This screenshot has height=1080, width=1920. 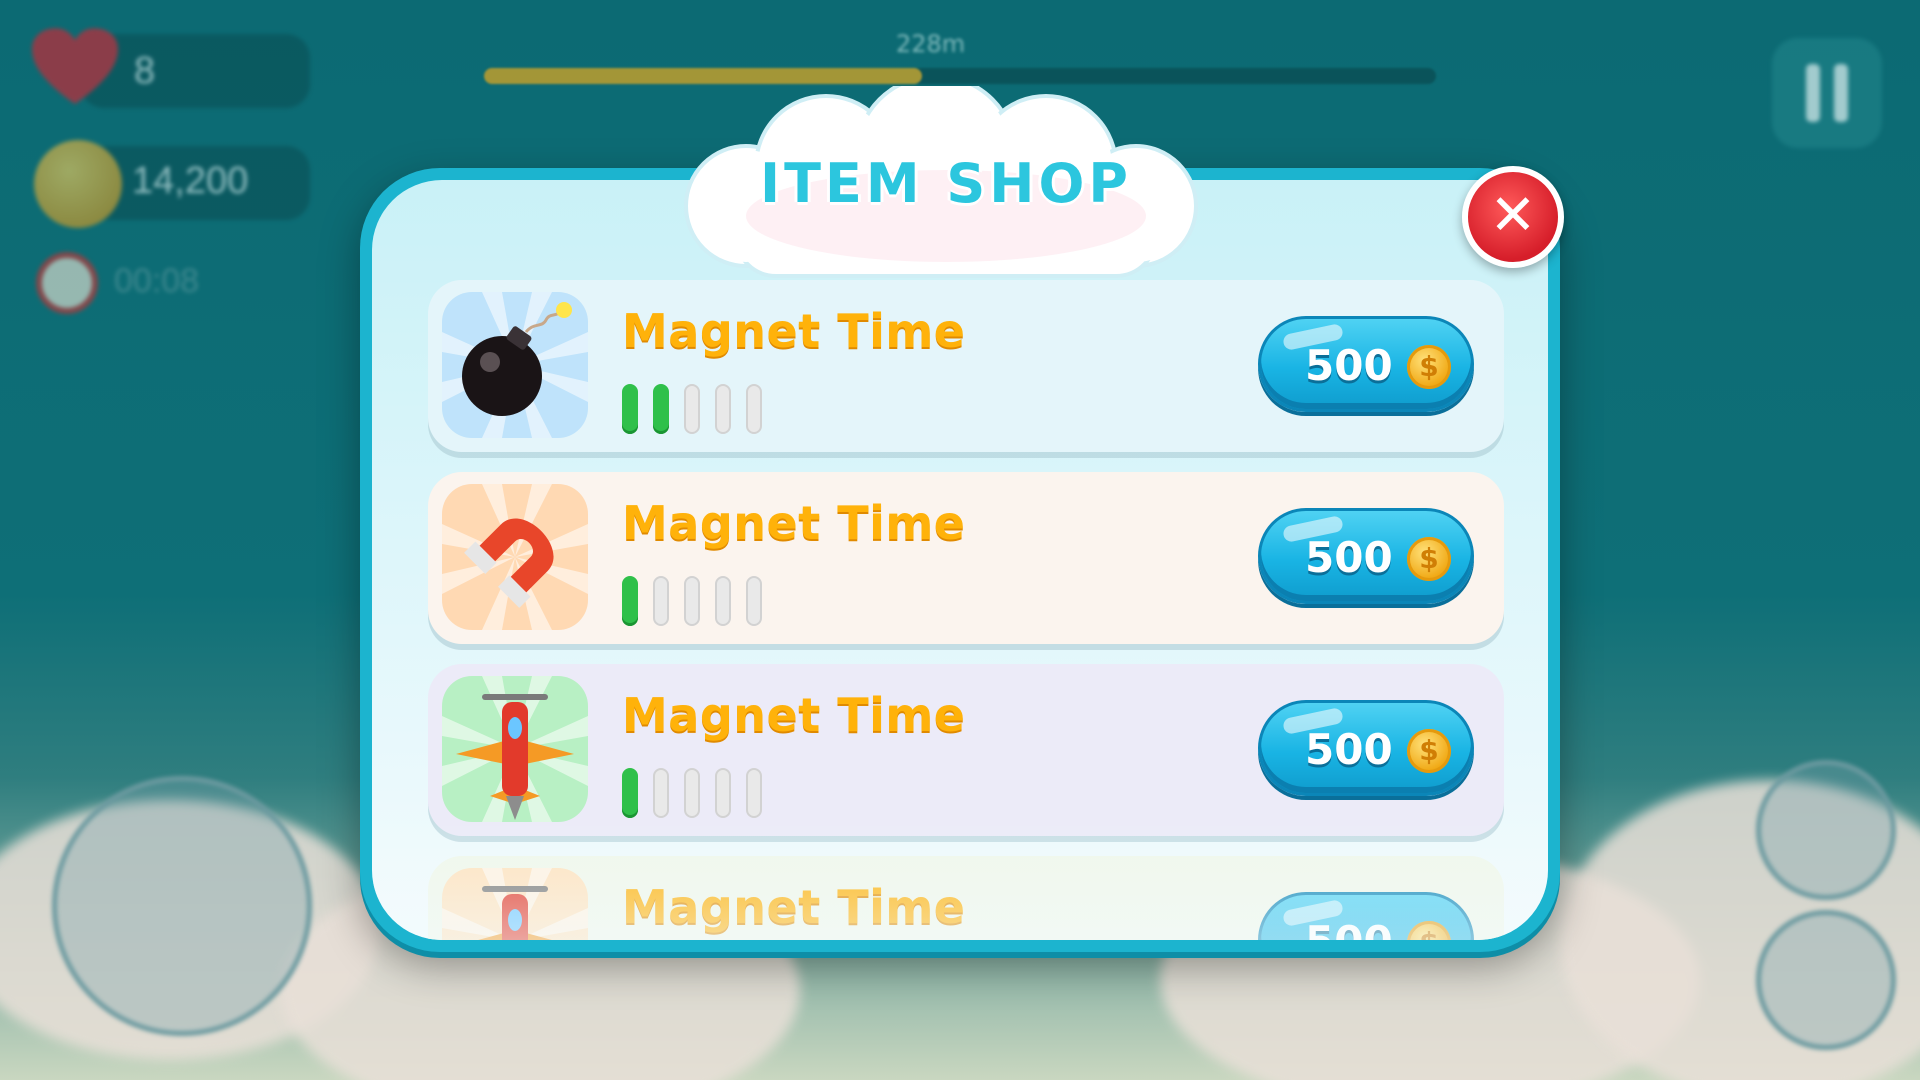 I want to click on level-progress-bar, so click(x=960, y=76).